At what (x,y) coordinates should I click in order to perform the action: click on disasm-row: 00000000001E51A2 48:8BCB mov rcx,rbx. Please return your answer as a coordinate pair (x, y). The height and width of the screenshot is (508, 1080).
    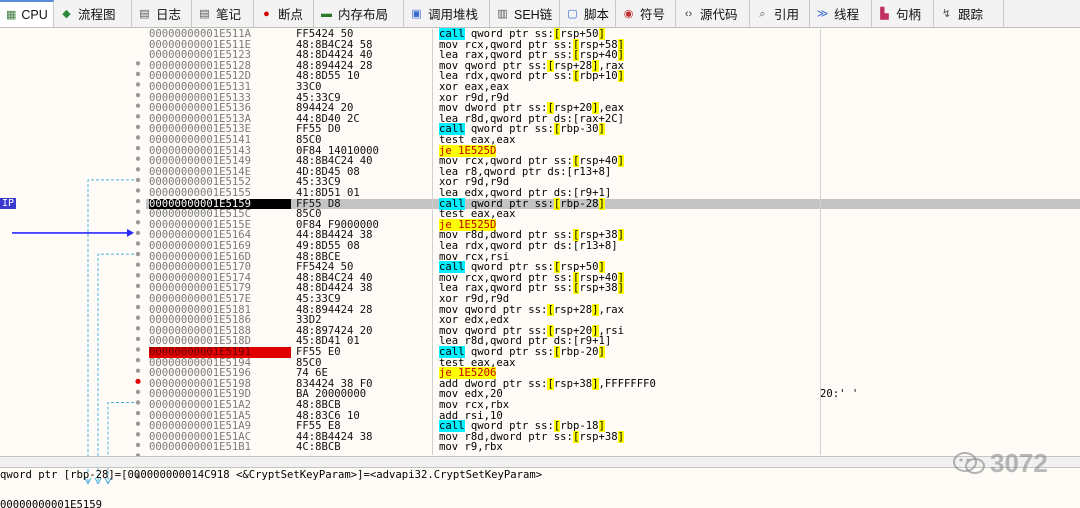
    Looking at the image, I should click on (613, 405).